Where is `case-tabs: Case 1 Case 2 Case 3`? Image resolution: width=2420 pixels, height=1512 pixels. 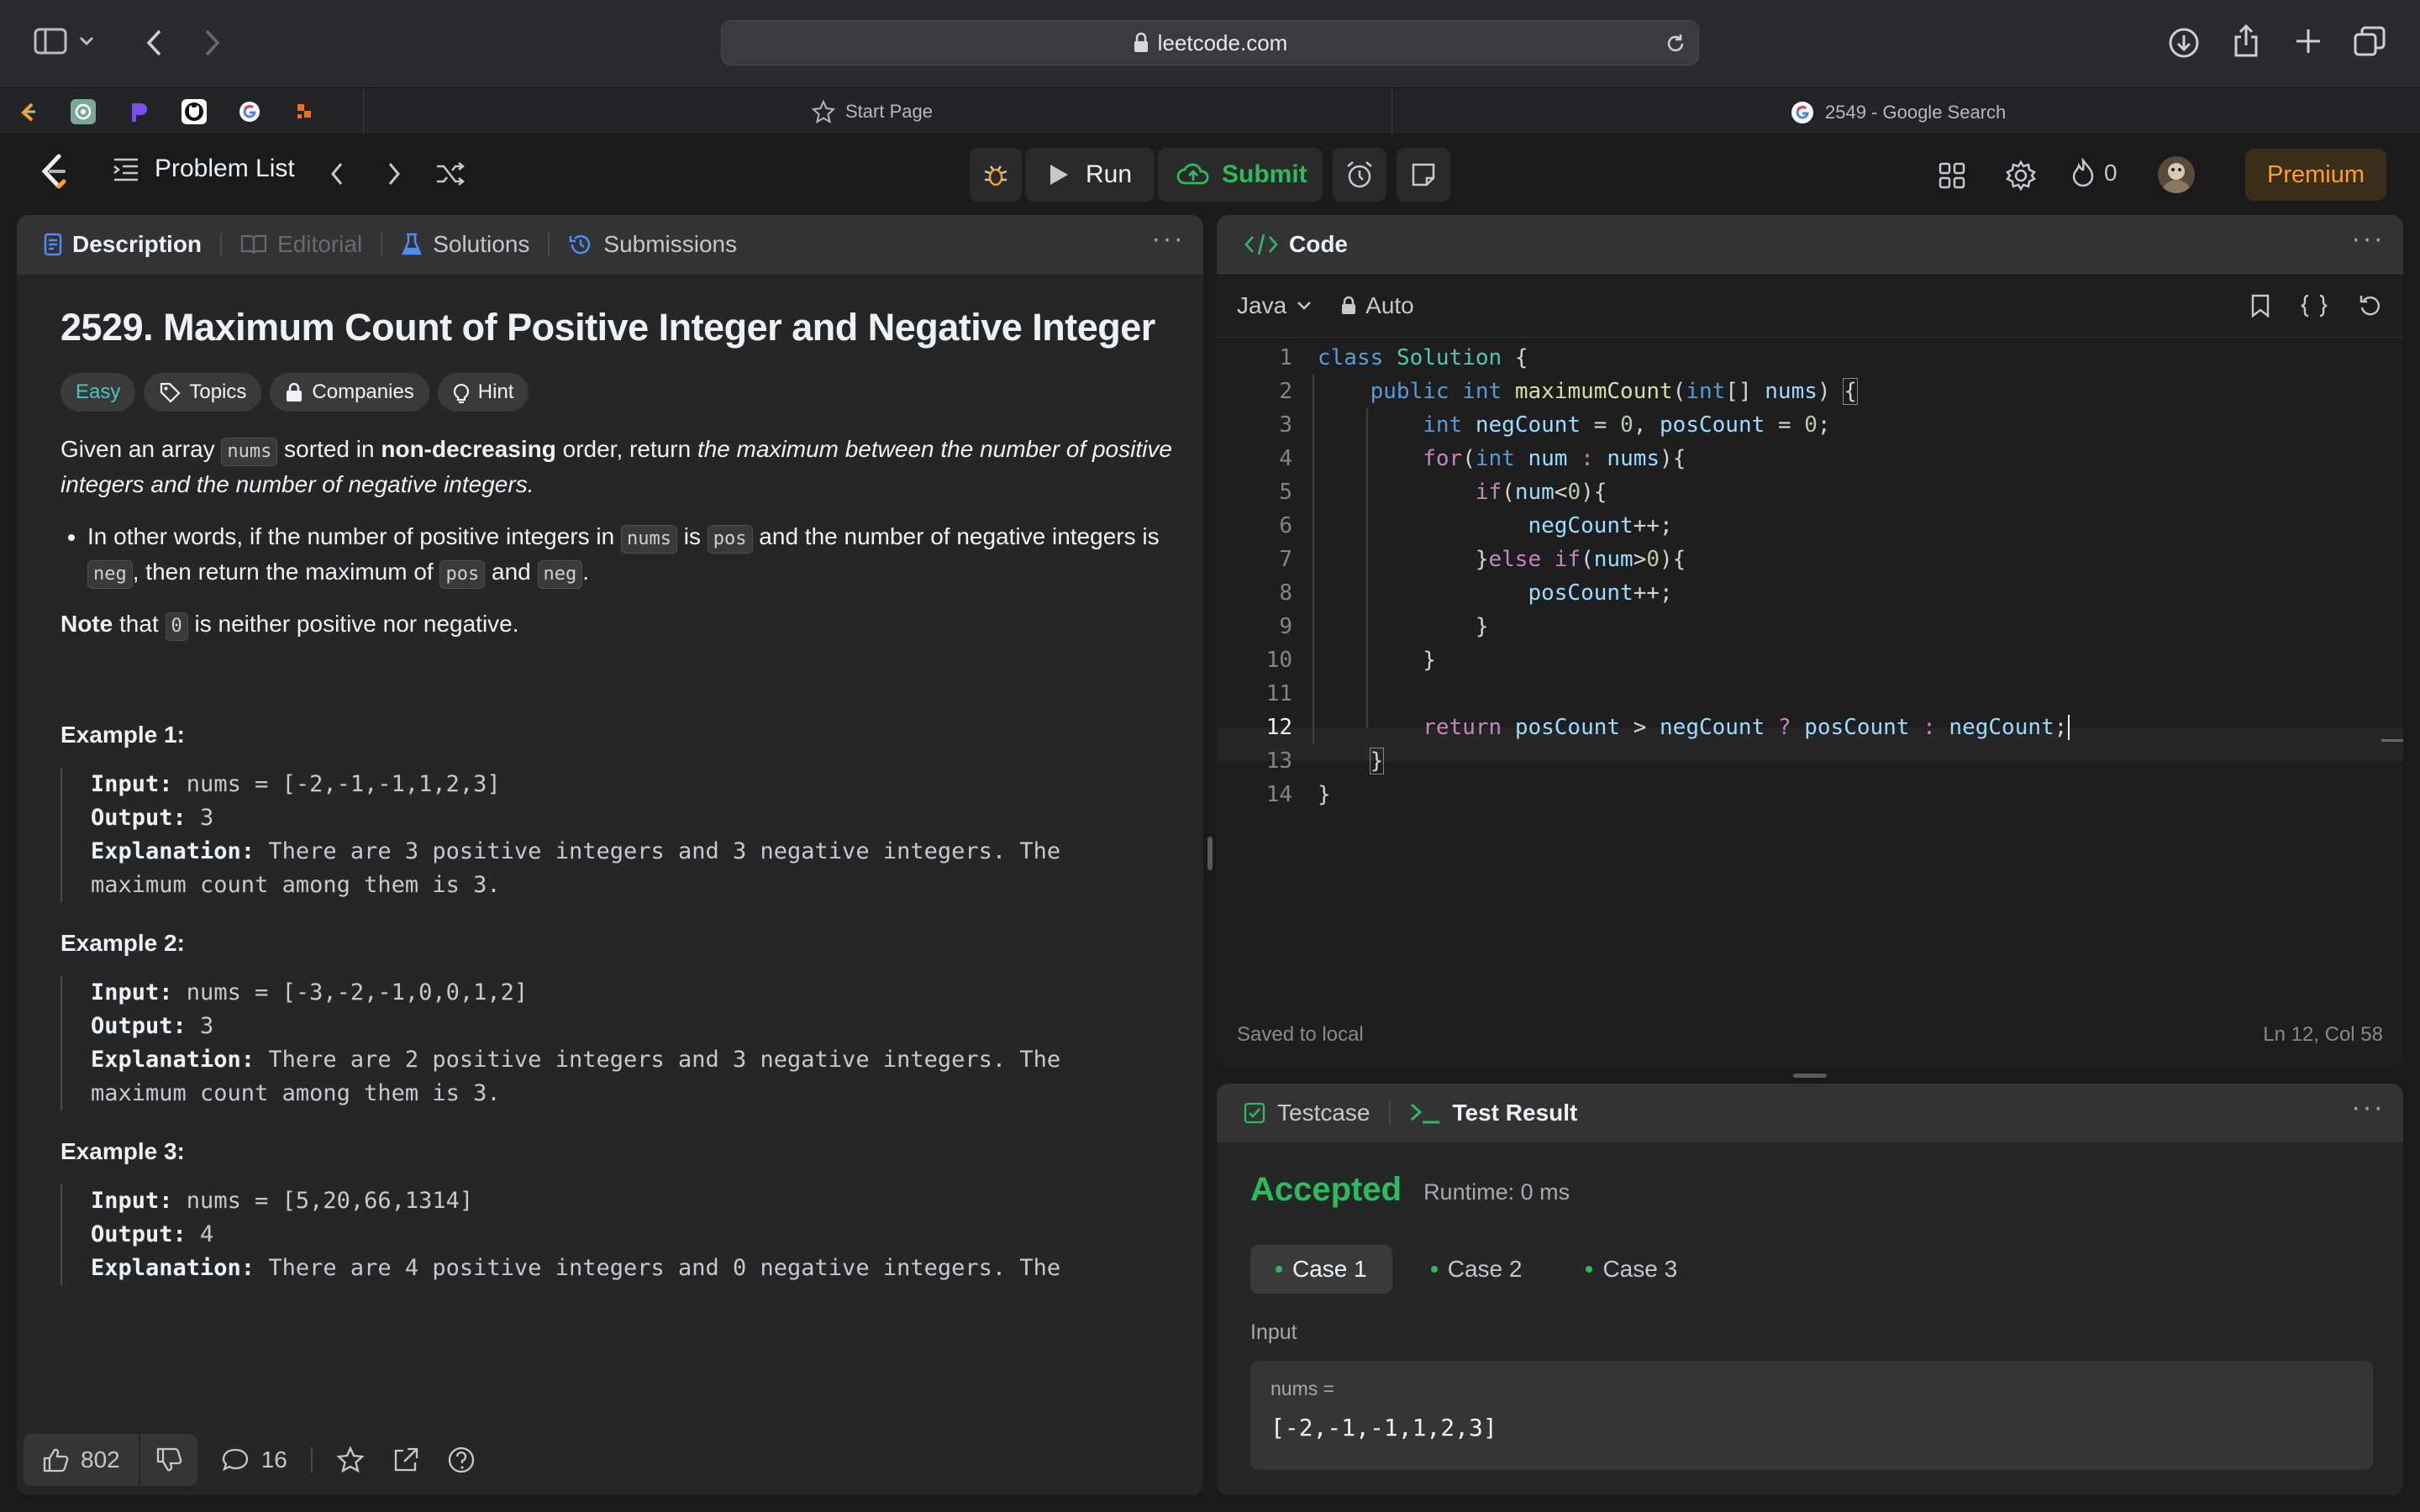
case-tabs: Case 1 Case 2 Case 3 is located at coordinates (1476, 1269).